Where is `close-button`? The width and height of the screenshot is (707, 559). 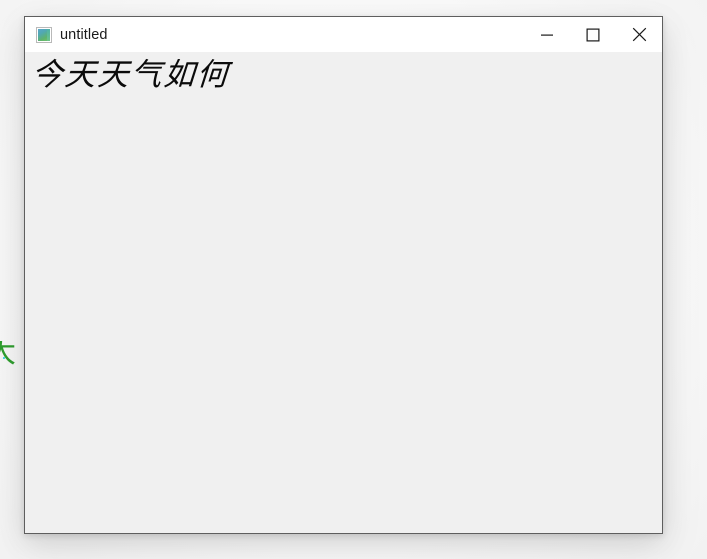 close-button is located at coordinates (639, 34).